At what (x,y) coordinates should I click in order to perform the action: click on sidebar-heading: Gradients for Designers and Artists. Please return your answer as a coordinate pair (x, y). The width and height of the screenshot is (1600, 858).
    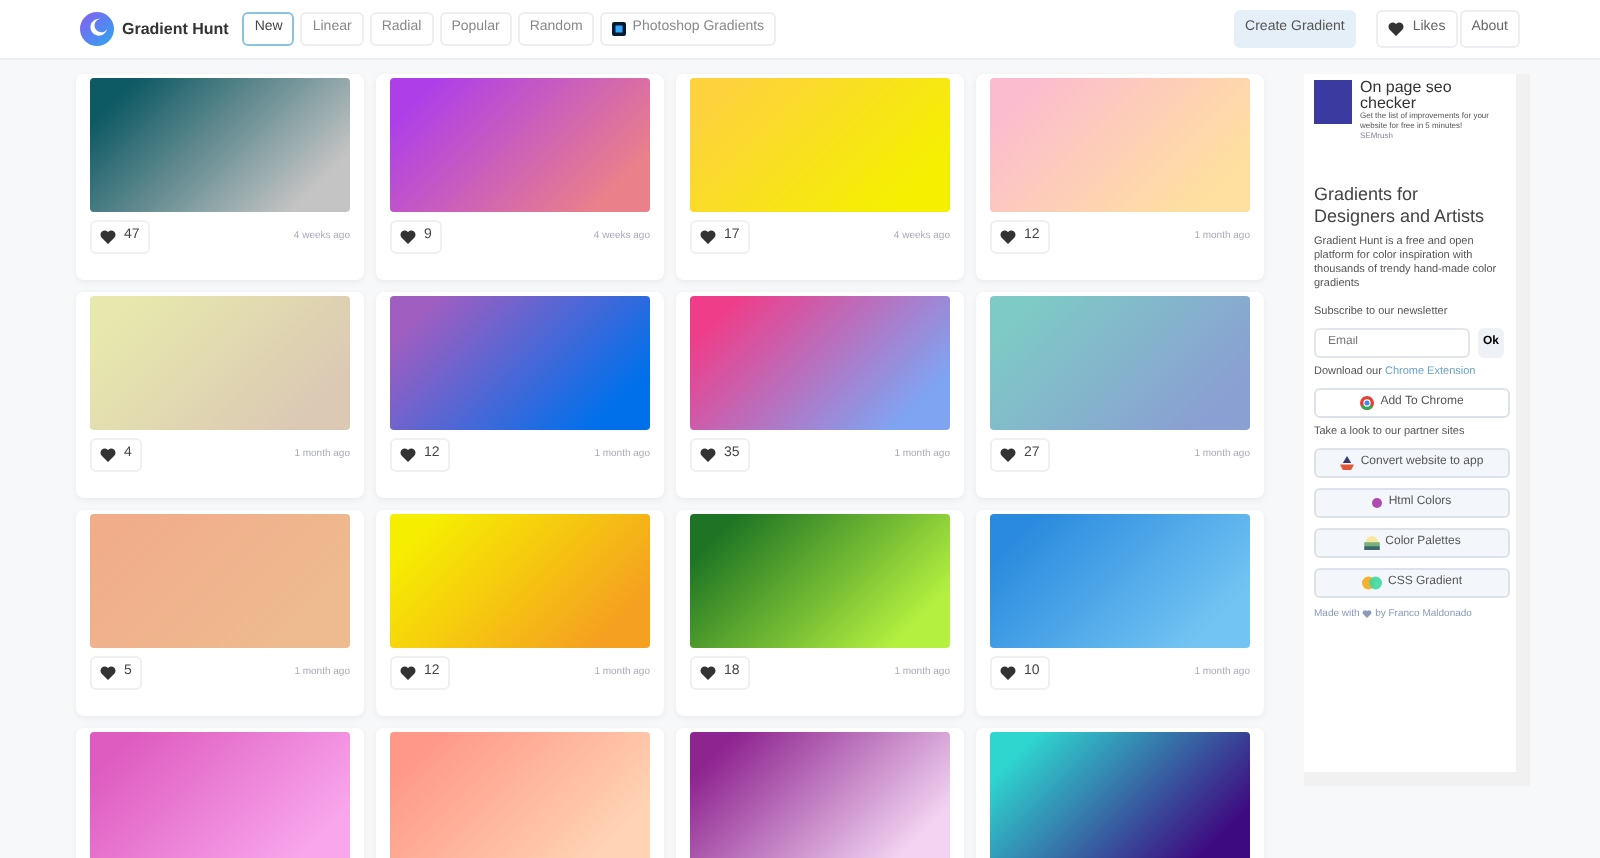
    Looking at the image, I should click on (1400, 206).